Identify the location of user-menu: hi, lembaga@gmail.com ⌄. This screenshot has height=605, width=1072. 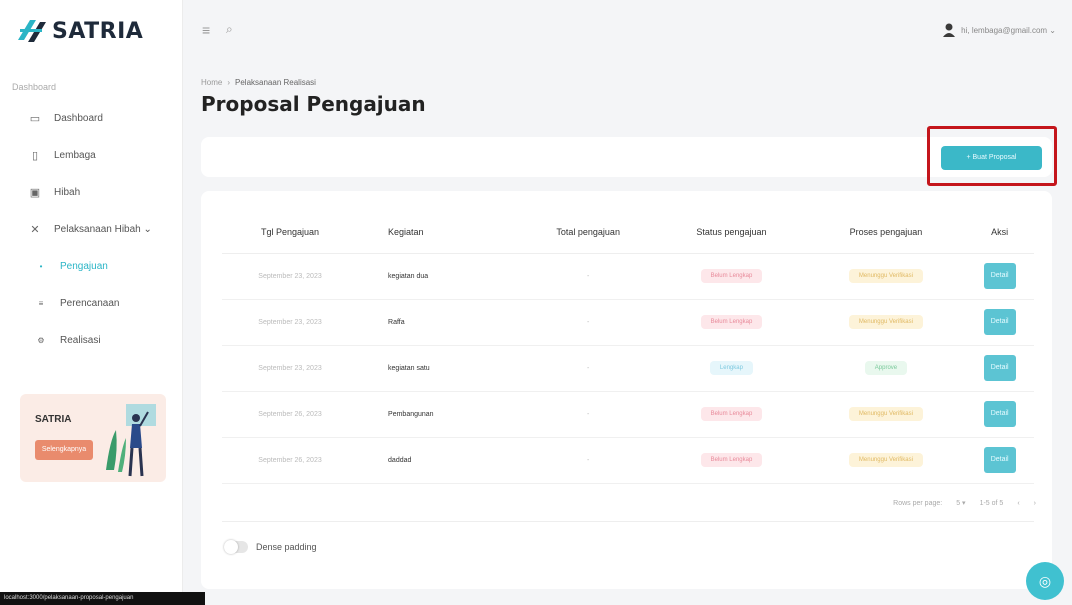
(999, 30).